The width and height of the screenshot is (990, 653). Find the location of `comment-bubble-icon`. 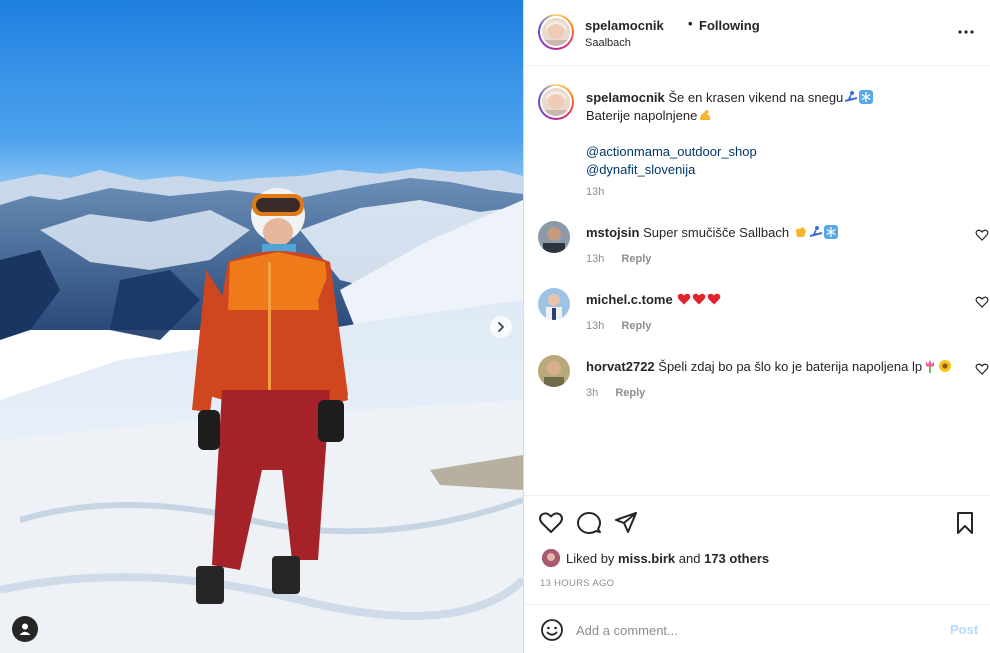

comment-bubble-icon is located at coordinates (589, 523).